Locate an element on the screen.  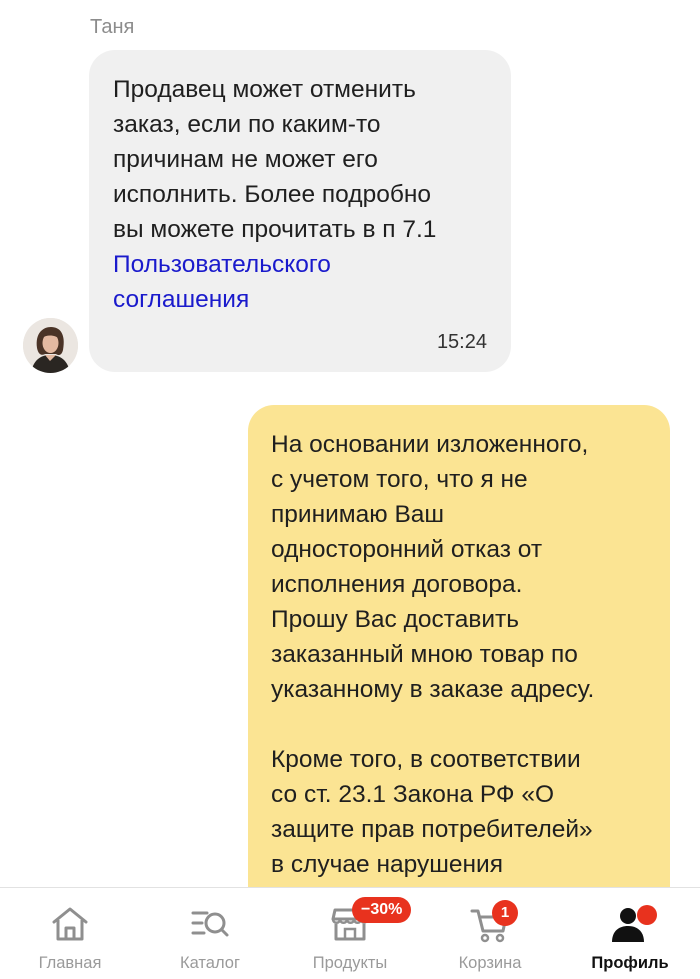
message-line: защите прав потребителей» is located at coordinates (432, 829).